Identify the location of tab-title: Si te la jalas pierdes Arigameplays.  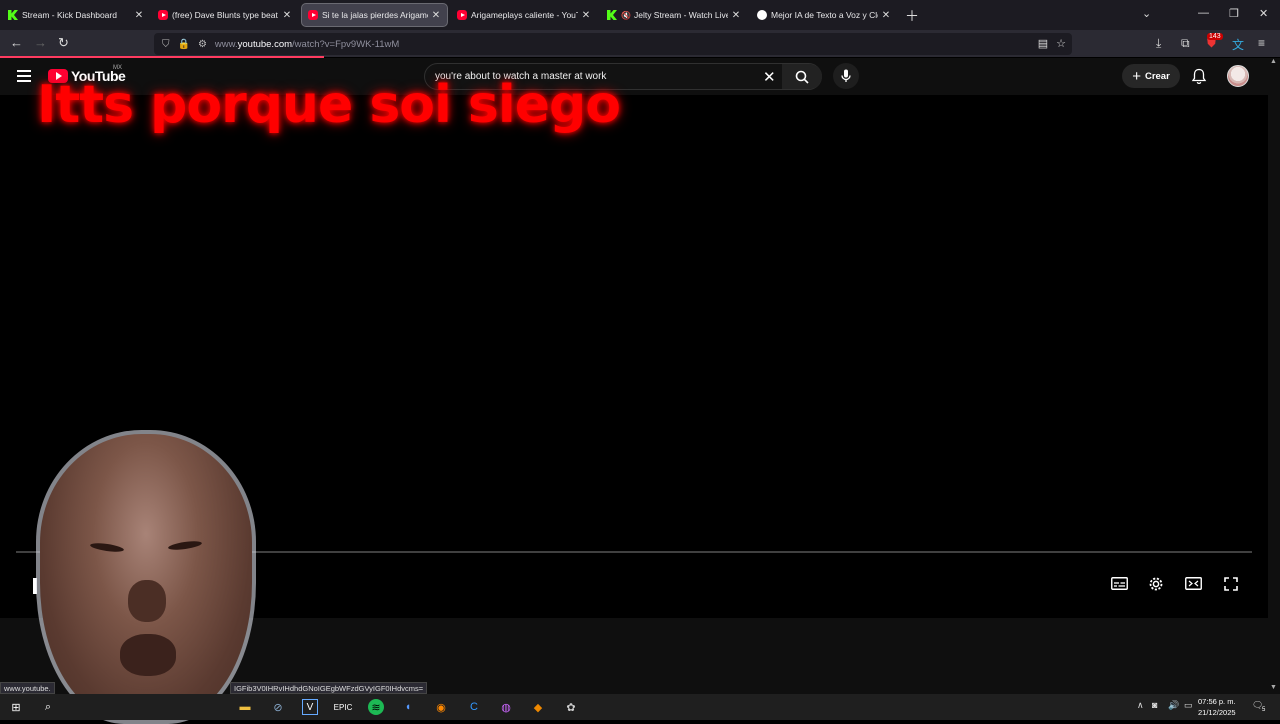
(375, 15).